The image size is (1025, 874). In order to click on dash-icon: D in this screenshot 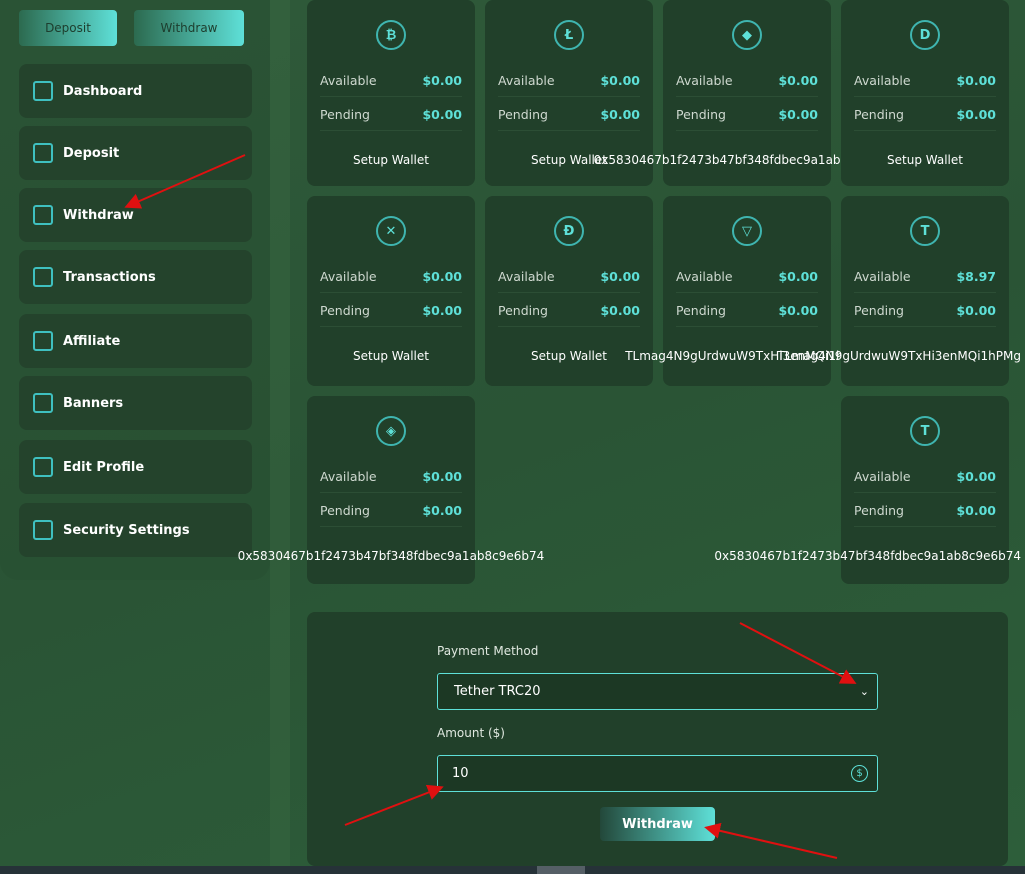, I will do `click(925, 35)`.